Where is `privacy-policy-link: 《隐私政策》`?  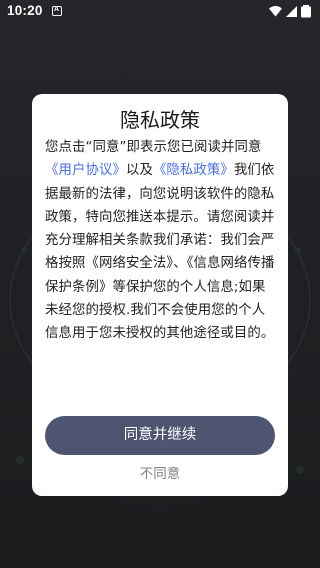
privacy-policy-link: 《隐私政策》 is located at coordinates (193, 170).